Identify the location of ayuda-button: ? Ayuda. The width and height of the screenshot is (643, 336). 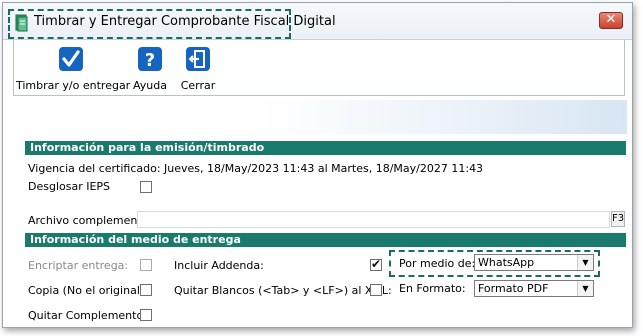
(150, 69).